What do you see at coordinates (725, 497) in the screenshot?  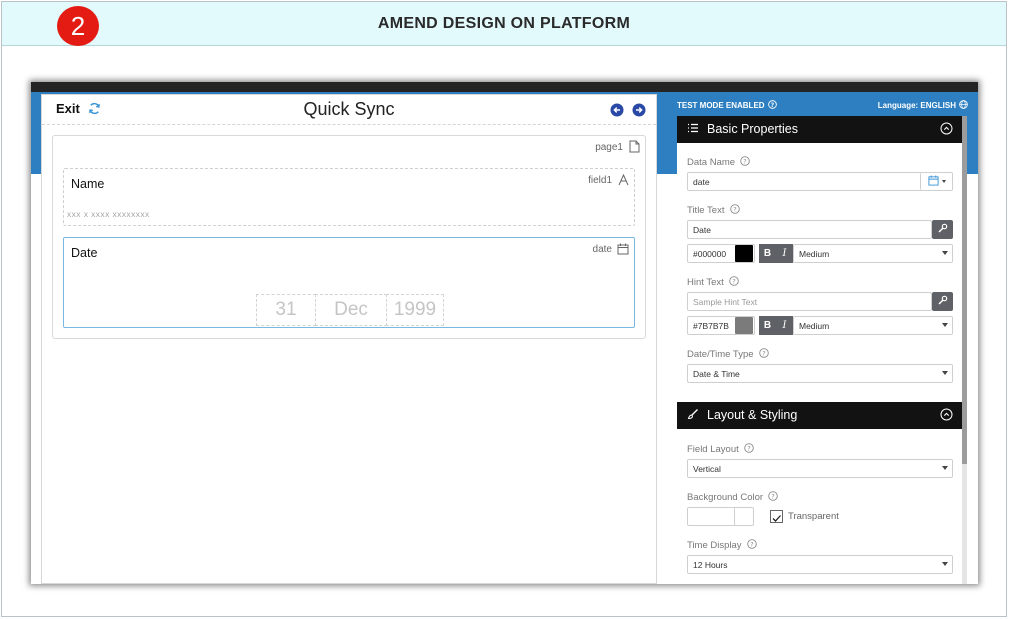 I see `property-label: Background Color` at bounding box center [725, 497].